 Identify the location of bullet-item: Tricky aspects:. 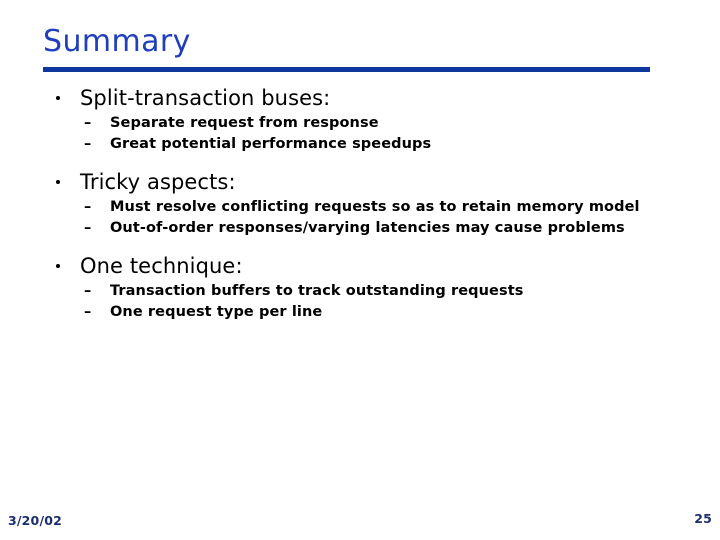
(360, 182).